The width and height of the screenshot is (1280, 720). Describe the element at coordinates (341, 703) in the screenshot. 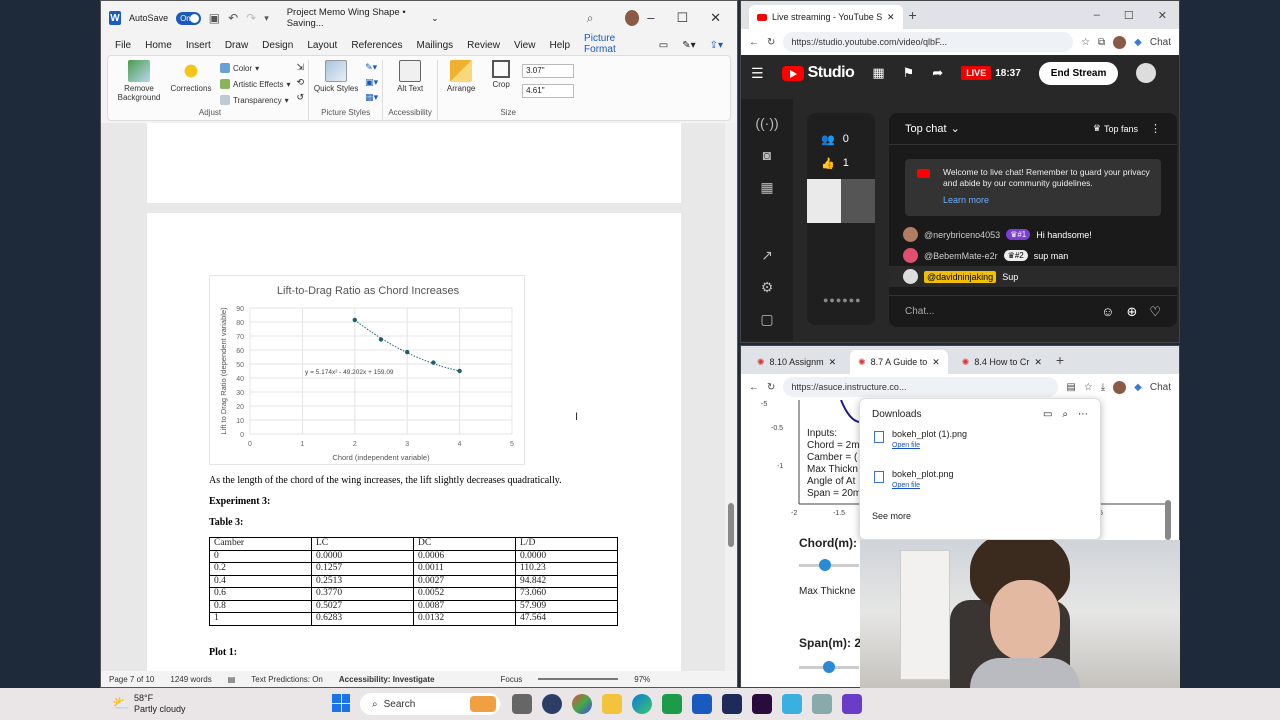

I see `start-icon` at that location.